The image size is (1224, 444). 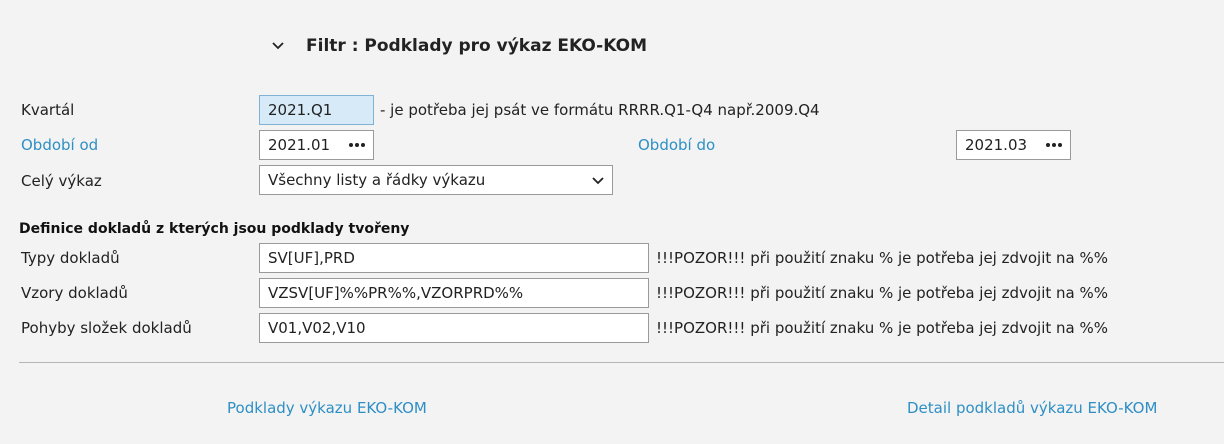 I want to click on chevron-down-icon, so click(x=598, y=180).